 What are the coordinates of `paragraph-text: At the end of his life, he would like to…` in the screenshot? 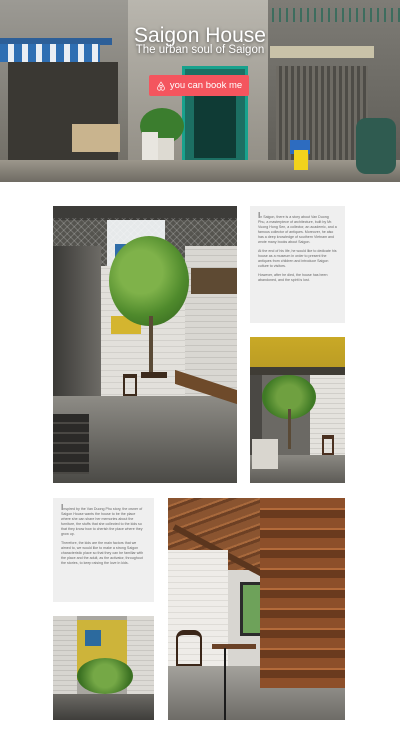 It's located at (297, 258).